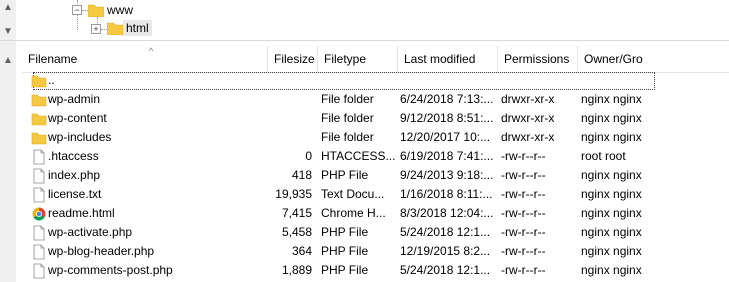  Describe the element at coordinates (359, 80) in the screenshot. I see `file-type` at that location.